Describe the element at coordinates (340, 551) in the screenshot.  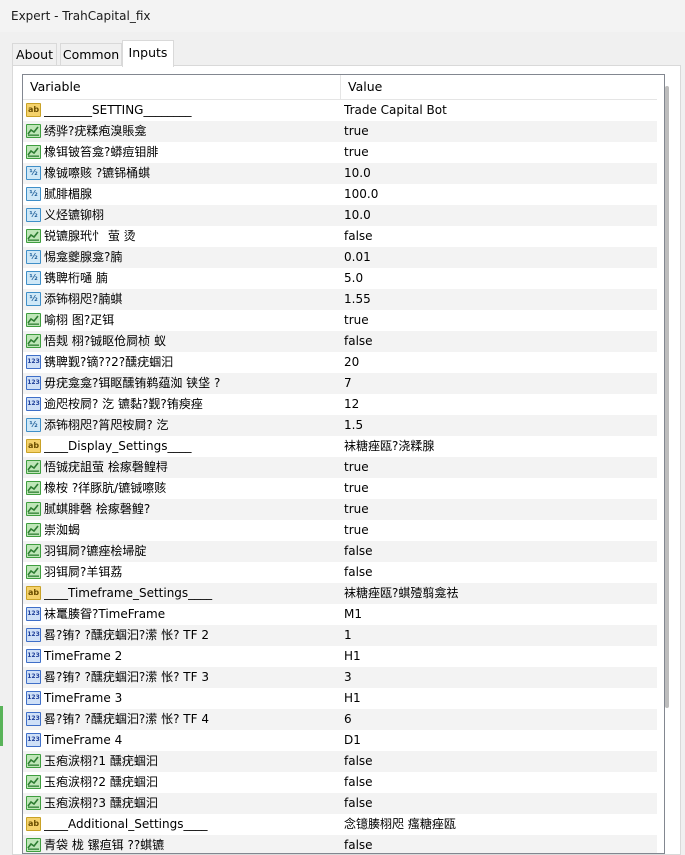
I see `table-row: 羽铒屙?镳痤桧埽腚 false` at that location.